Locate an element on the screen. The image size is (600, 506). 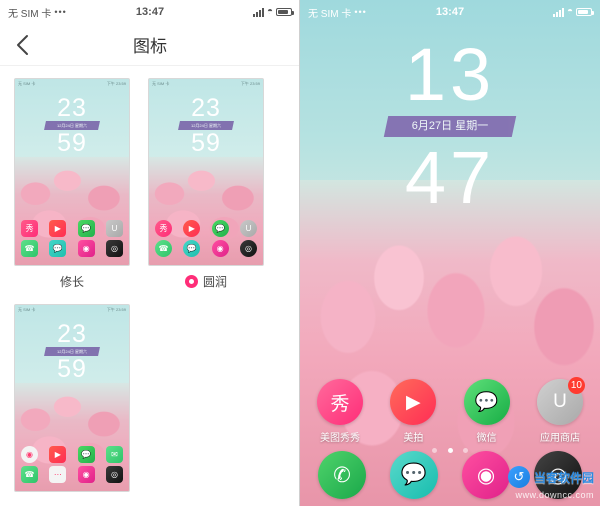
logo-glyph: ↺ is located at coordinates (519, 476).